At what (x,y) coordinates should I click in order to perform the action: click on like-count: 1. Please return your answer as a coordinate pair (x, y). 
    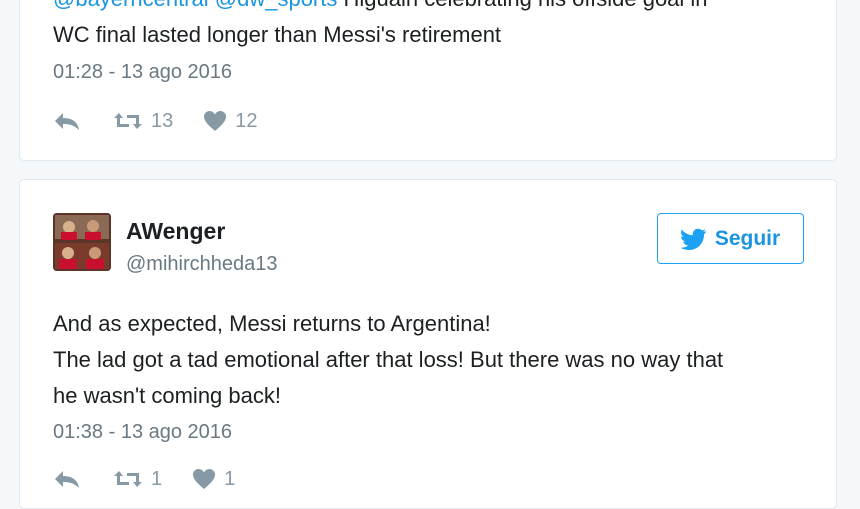
    Looking at the image, I should click on (230, 478).